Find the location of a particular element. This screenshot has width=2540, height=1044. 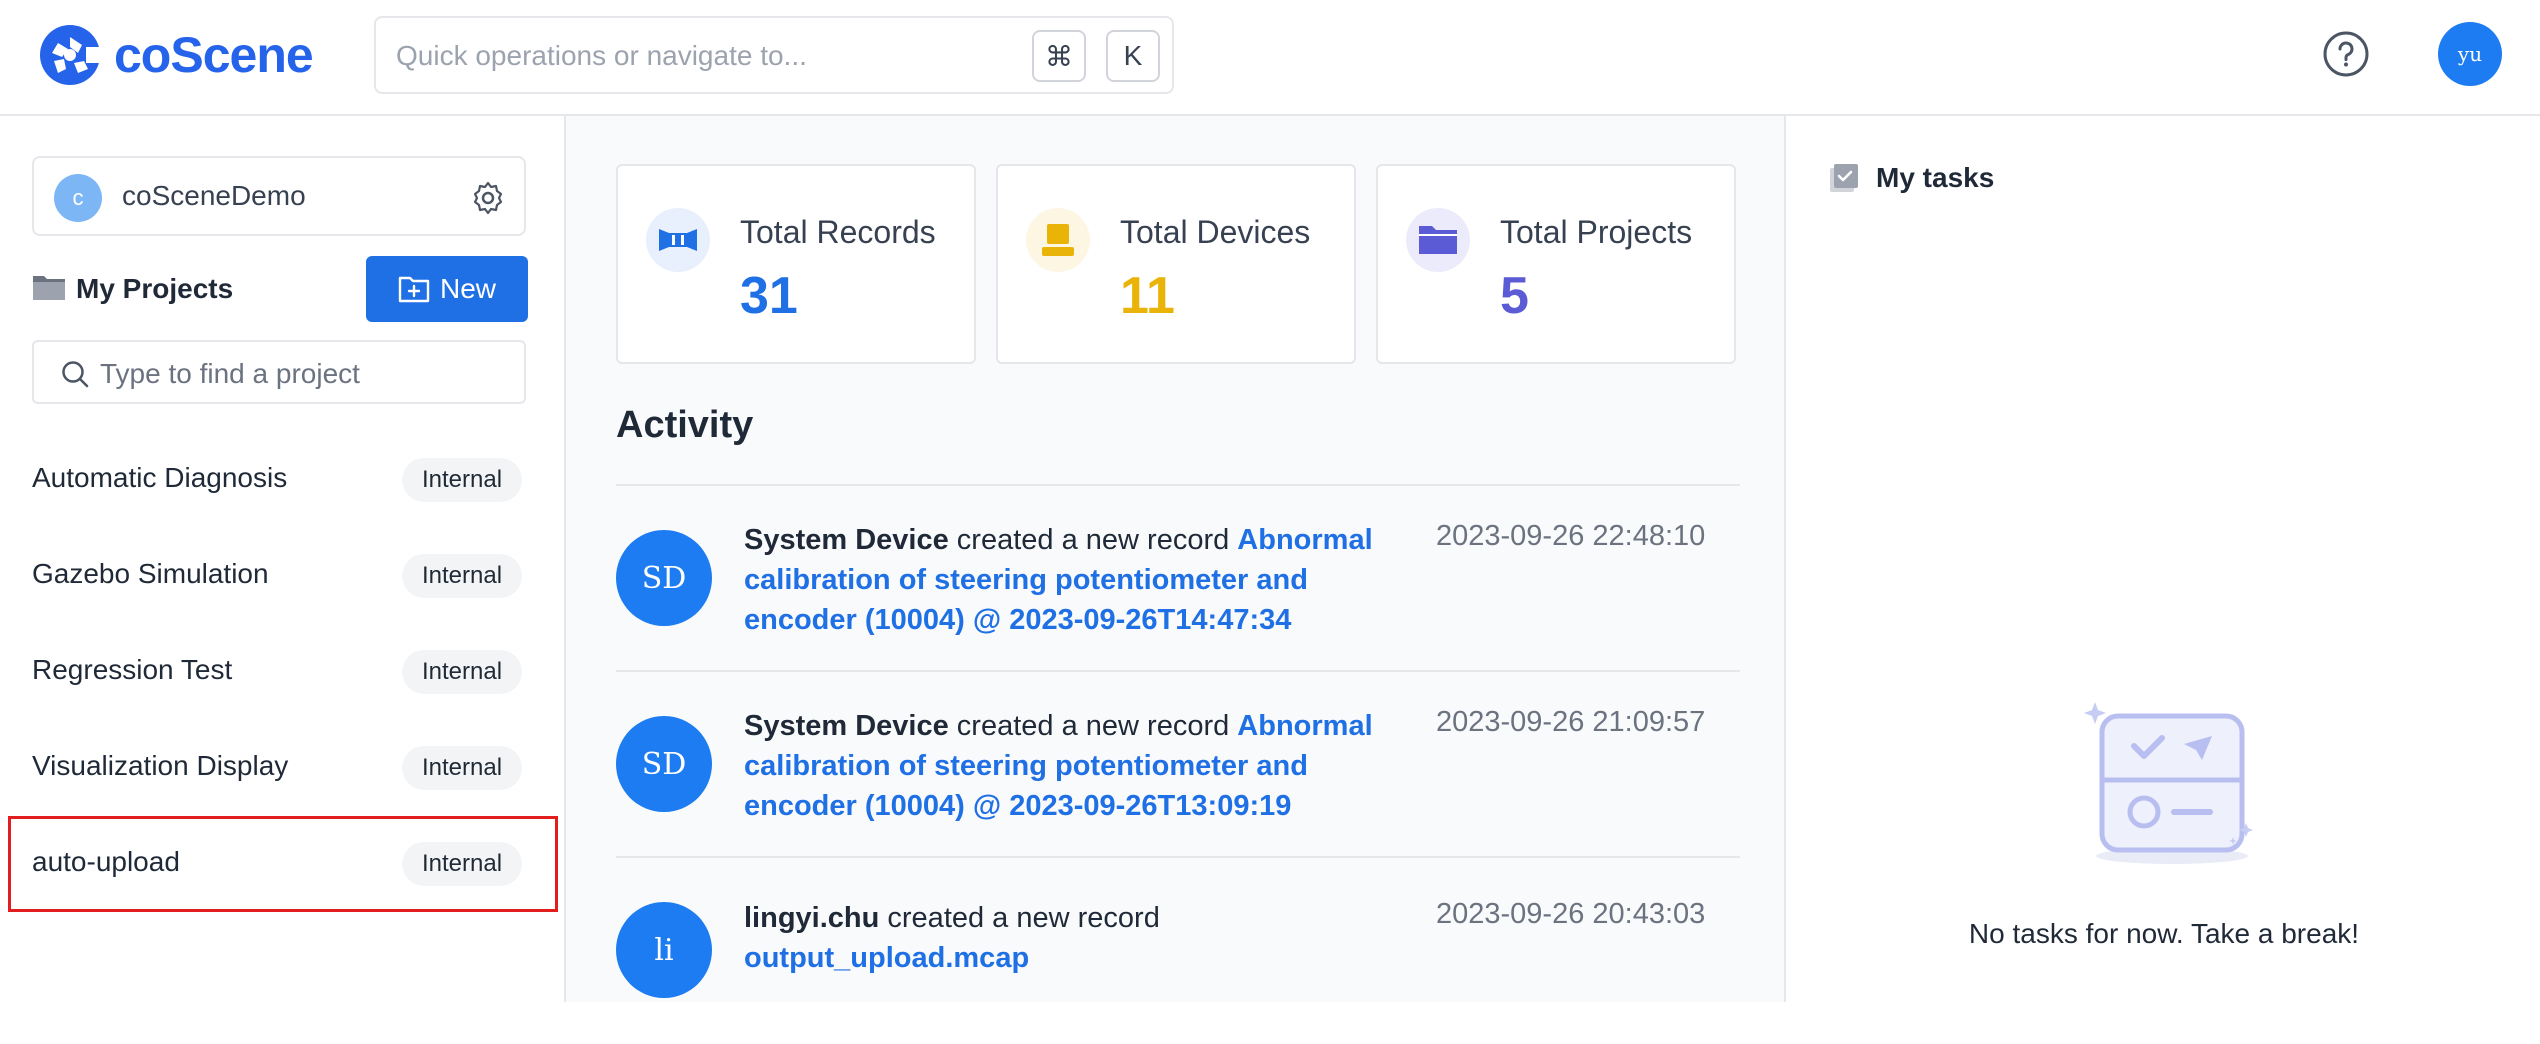

search-icon is located at coordinates (75, 374).